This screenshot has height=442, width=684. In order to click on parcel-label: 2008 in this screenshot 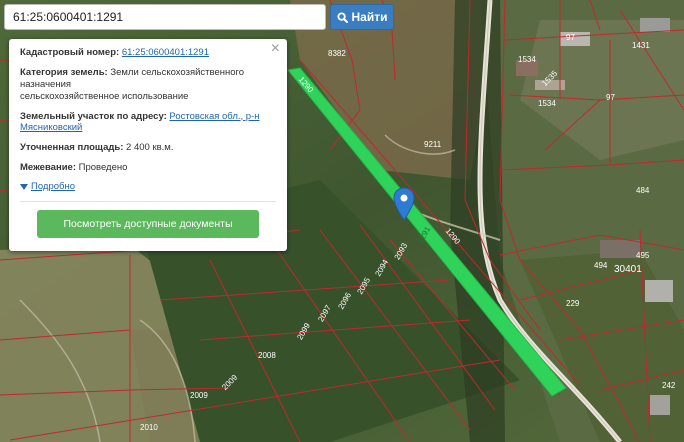, I will do `click(267, 355)`.